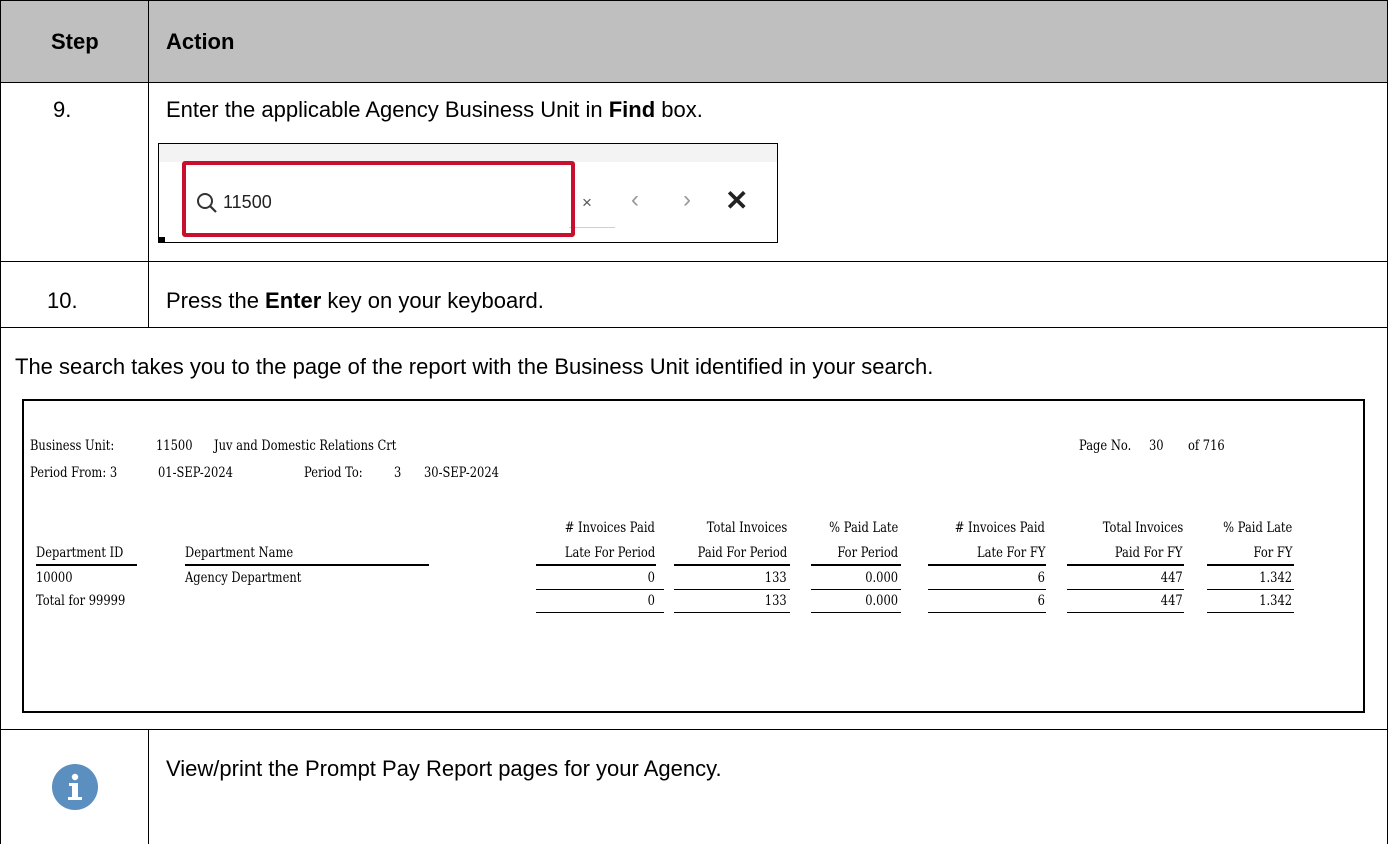 The image size is (1389, 844). I want to click on col-header: Paid For Period, so click(742, 553).